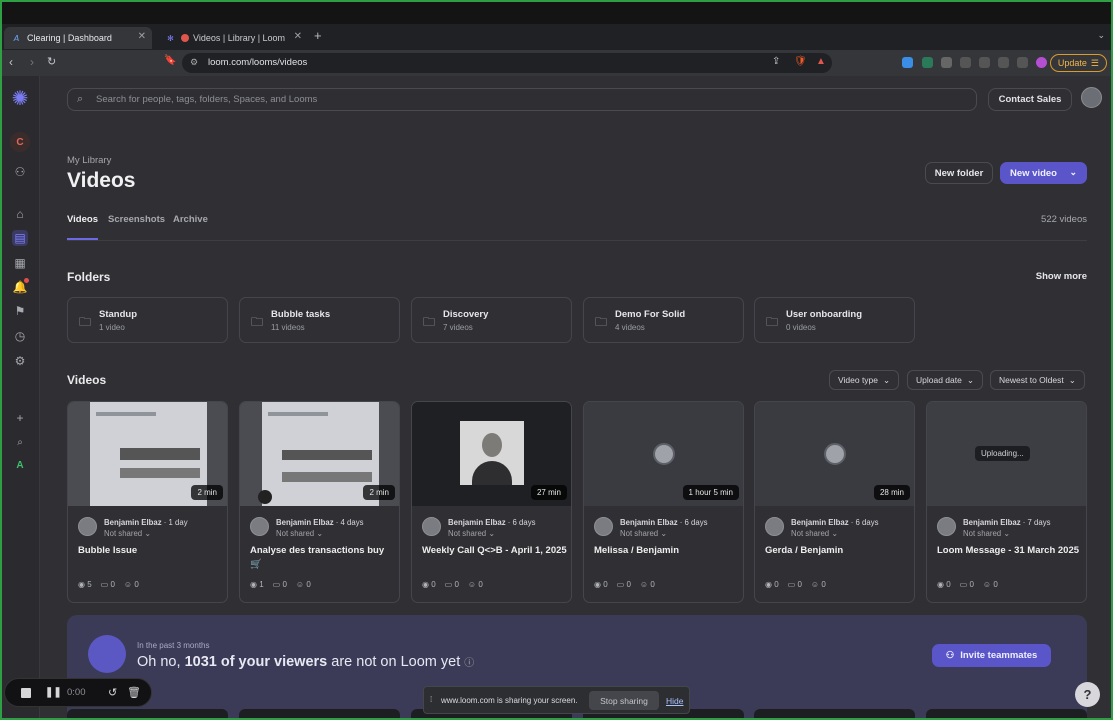 This screenshot has width=1113, height=720. Describe the element at coordinates (20, 286) in the screenshot. I see `notifications-icon: 🔔` at that location.